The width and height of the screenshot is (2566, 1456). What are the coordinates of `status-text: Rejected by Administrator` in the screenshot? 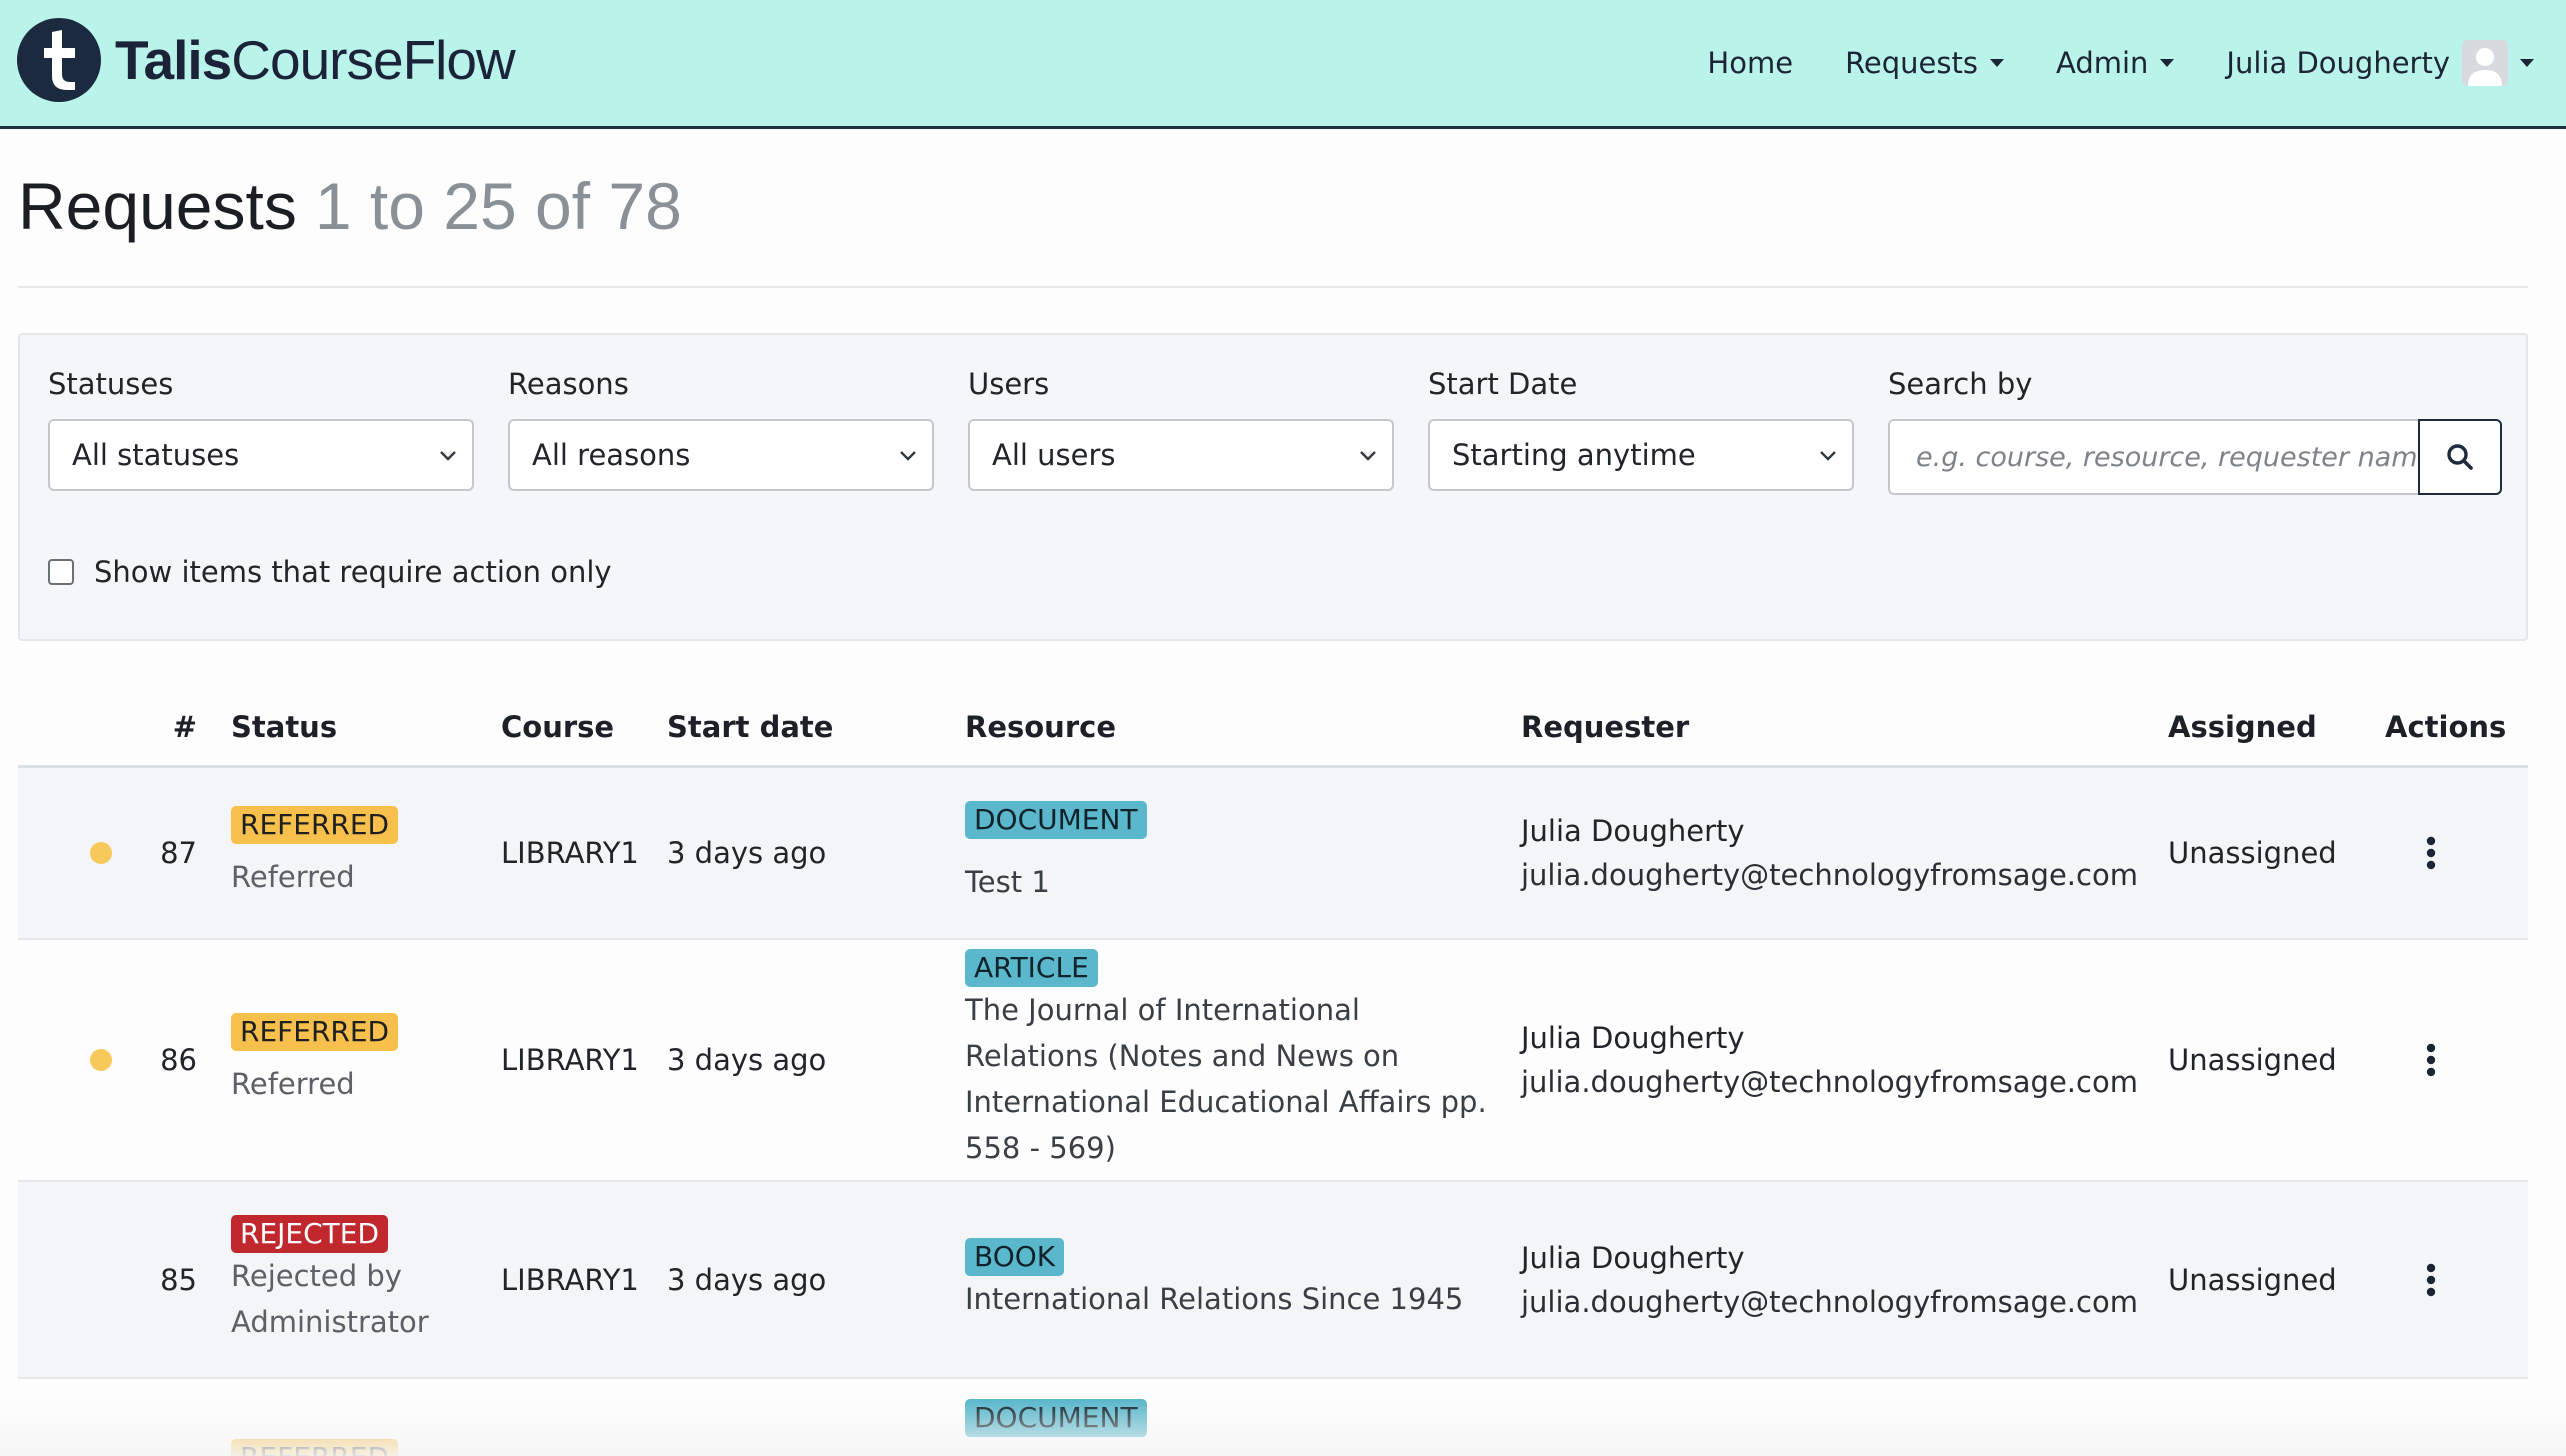 It's located at (330, 1298).